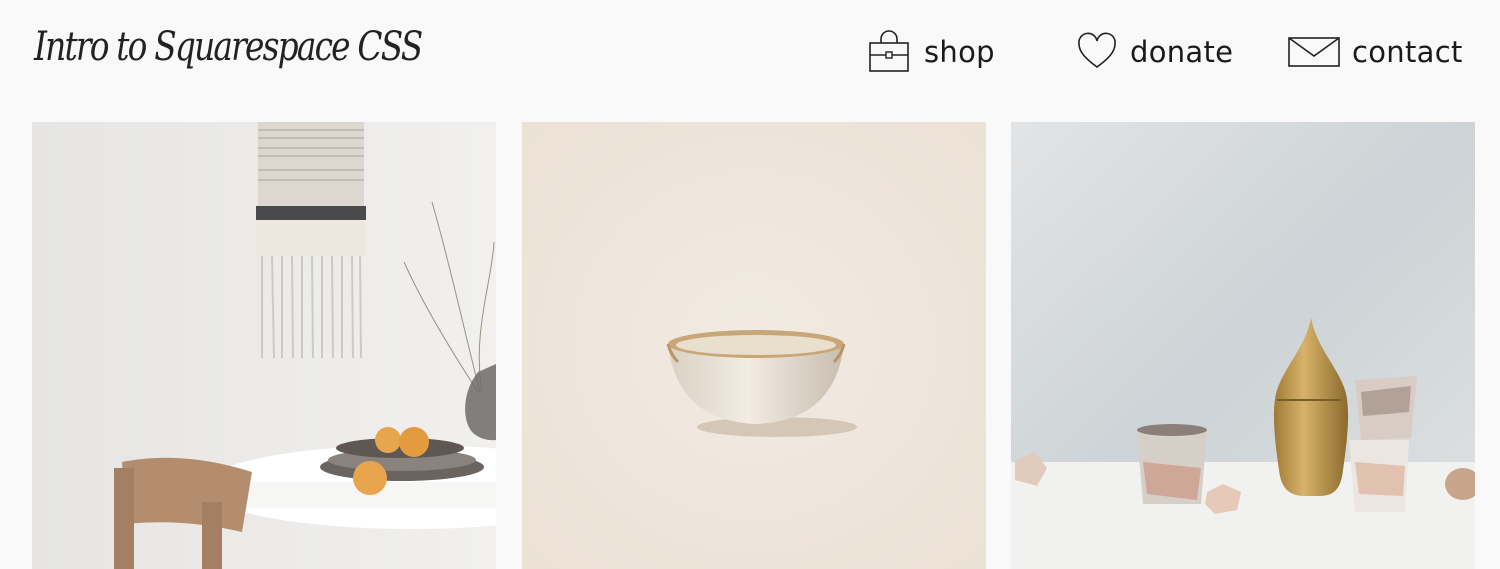  What do you see at coordinates (959, 52) in the screenshot?
I see `nav-shop-label: shop` at bounding box center [959, 52].